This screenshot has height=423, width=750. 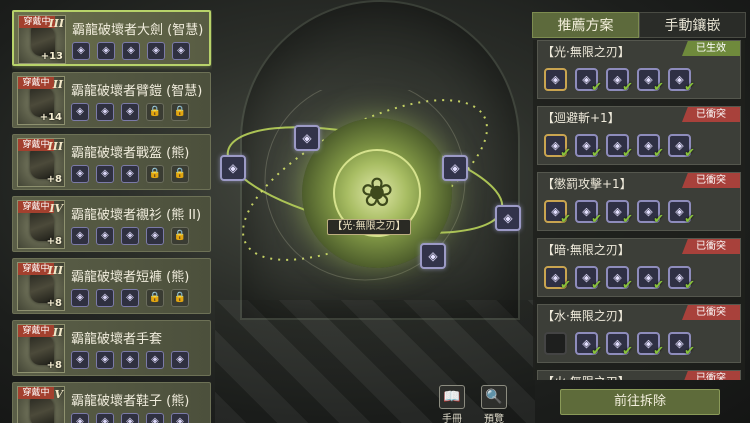 What do you see at coordinates (136, 215) in the screenshot?
I see `equipment-name: 霸龍破壞者襯衫 (熊 II)` at bounding box center [136, 215].